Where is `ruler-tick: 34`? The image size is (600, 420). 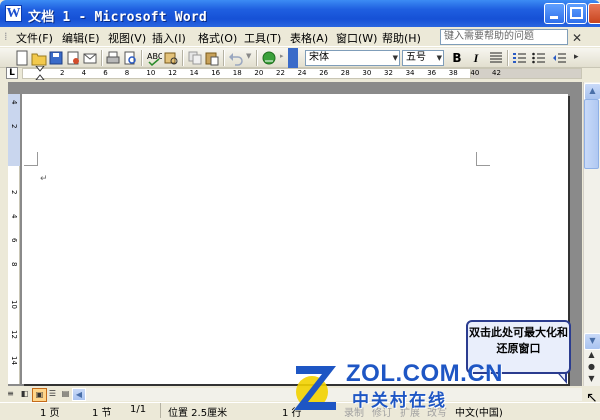 ruler-tick: 34 is located at coordinates (410, 73).